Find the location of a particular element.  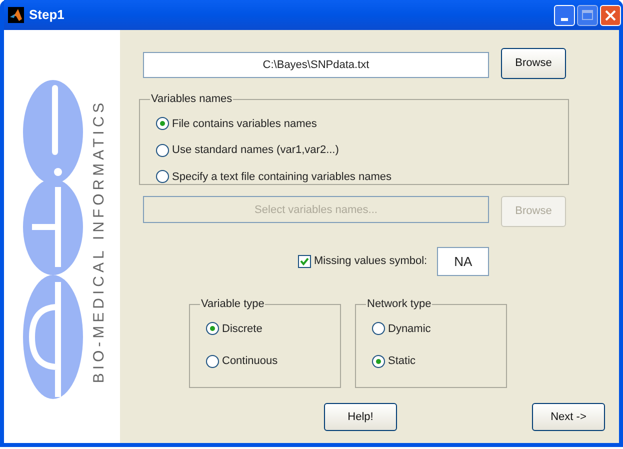

group-title: Network type is located at coordinates (399, 304).